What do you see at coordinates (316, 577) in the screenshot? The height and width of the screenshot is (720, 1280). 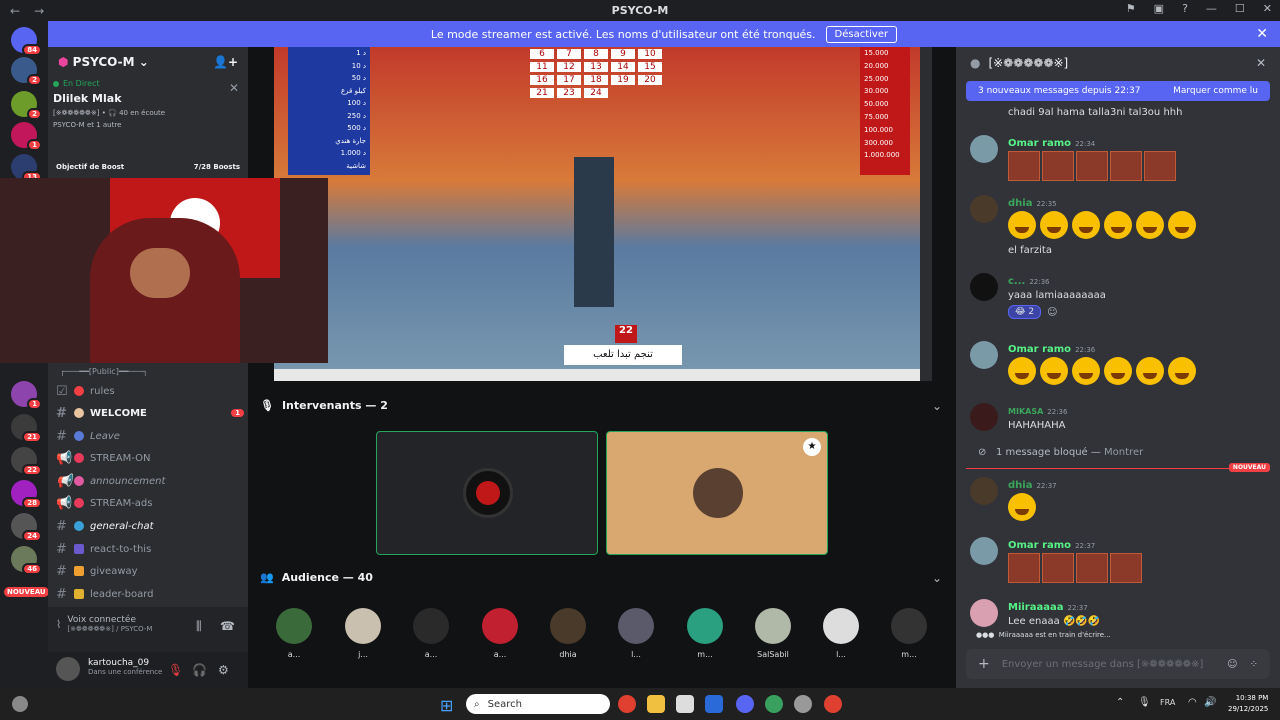 I see `audience-header: 👥 Audience — 40` at bounding box center [316, 577].